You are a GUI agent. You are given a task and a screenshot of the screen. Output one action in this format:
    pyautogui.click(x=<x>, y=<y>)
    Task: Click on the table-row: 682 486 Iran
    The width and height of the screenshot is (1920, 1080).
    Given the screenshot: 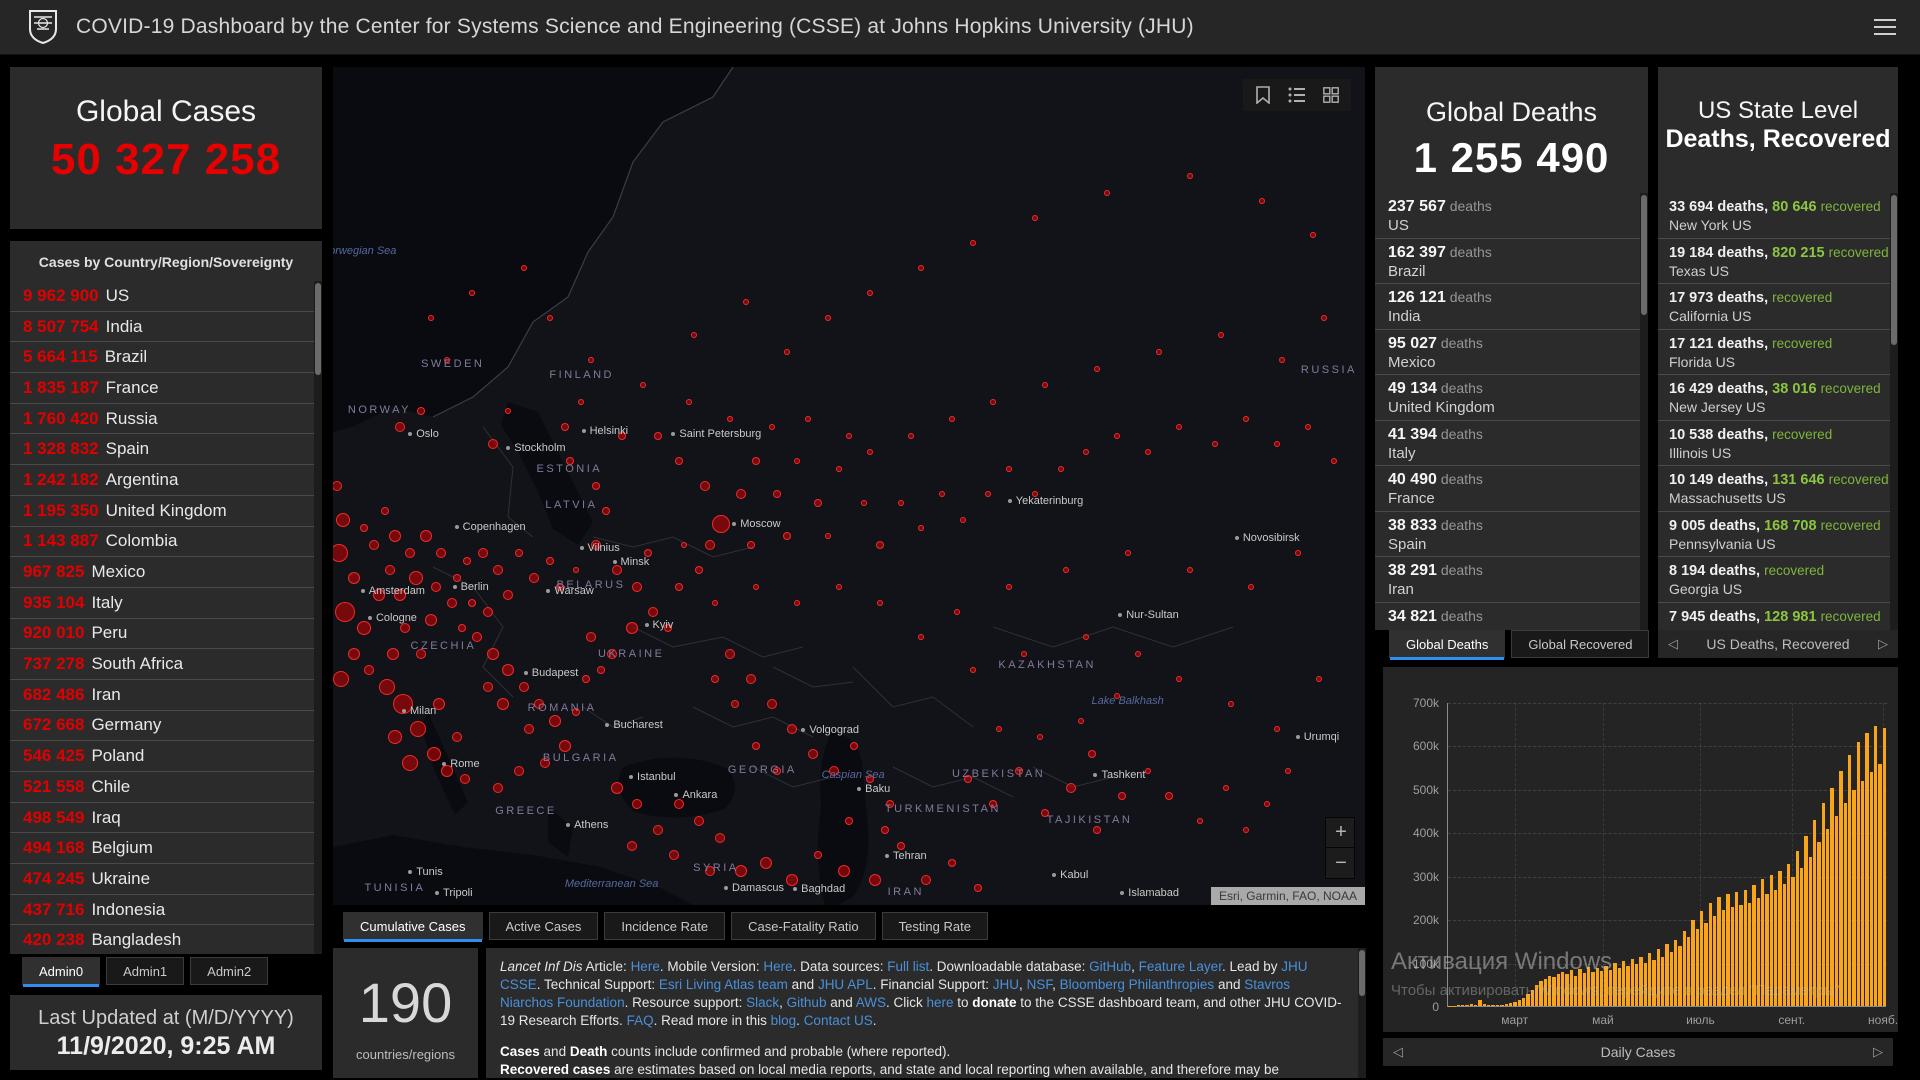 What is the action you would take?
    pyautogui.click(x=166, y=695)
    